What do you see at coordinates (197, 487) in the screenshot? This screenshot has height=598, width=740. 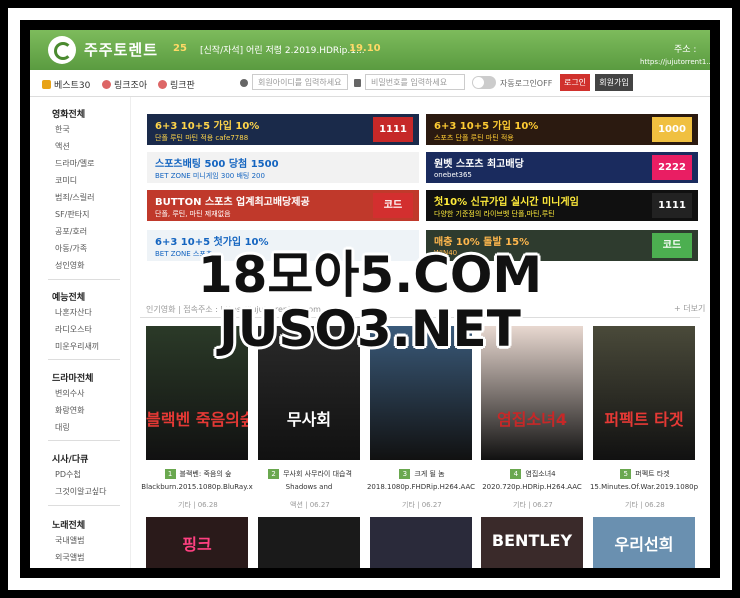 I see `movie-release-name: Blackburn.2015.1080p.BluRay.x` at bounding box center [197, 487].